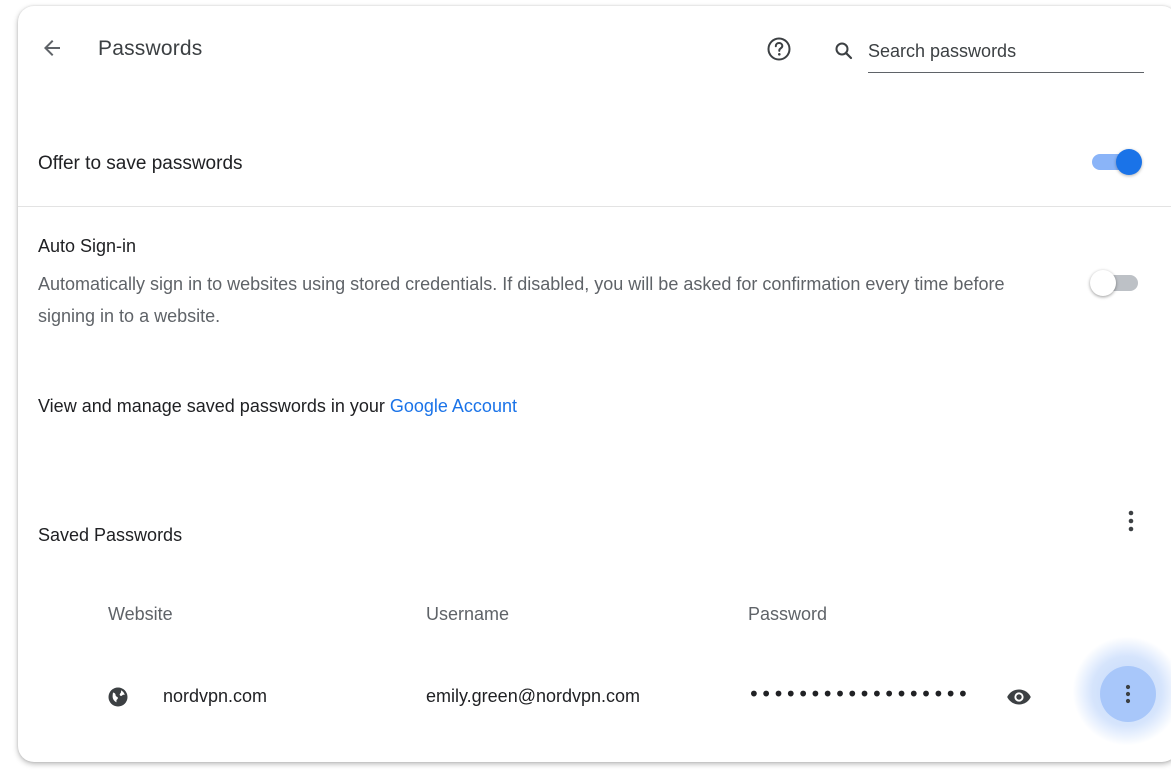 The height and width of the screenshot is (774, 1171). Describe the element at coordinates (118, 697) in the screenshot. I see `globe-icon` at that location.